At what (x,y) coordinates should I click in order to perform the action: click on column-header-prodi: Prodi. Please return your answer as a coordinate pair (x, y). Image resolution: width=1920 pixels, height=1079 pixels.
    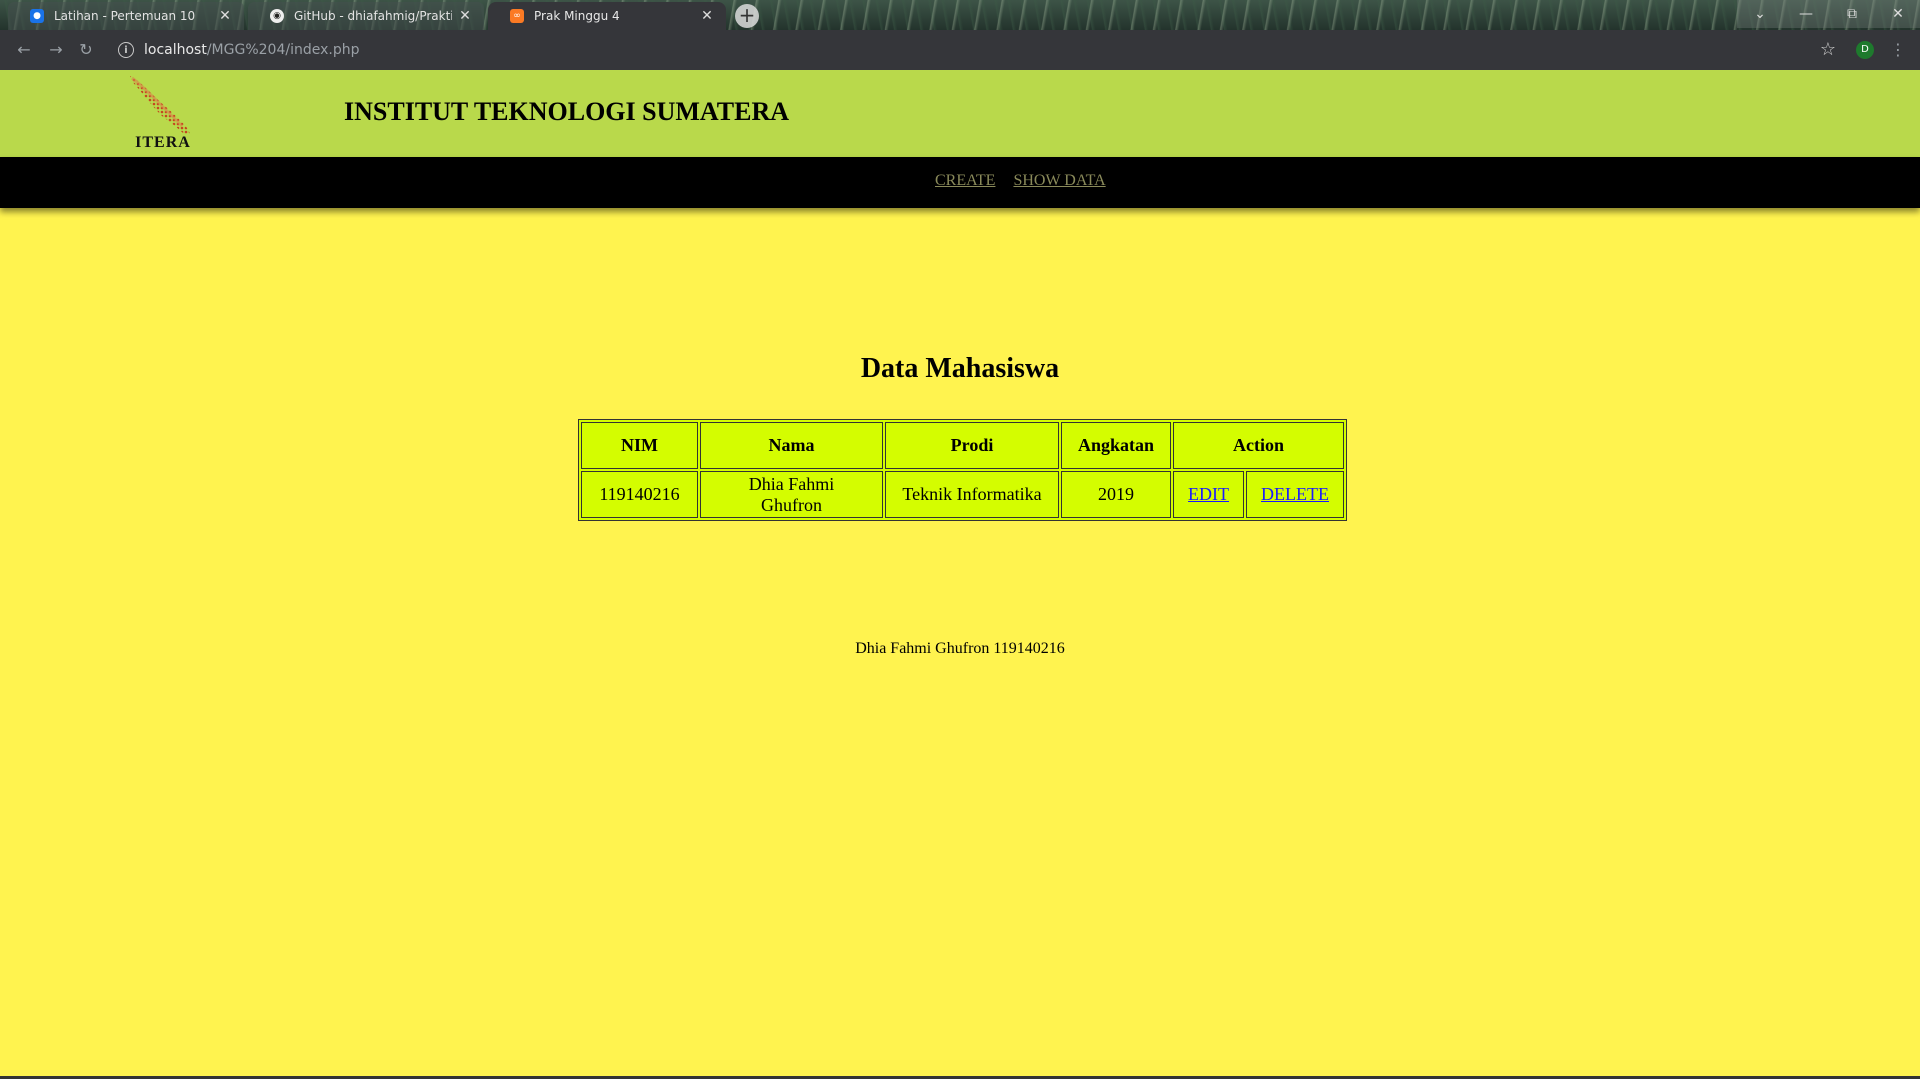
    Looking at the image, I should click on (972, 445).